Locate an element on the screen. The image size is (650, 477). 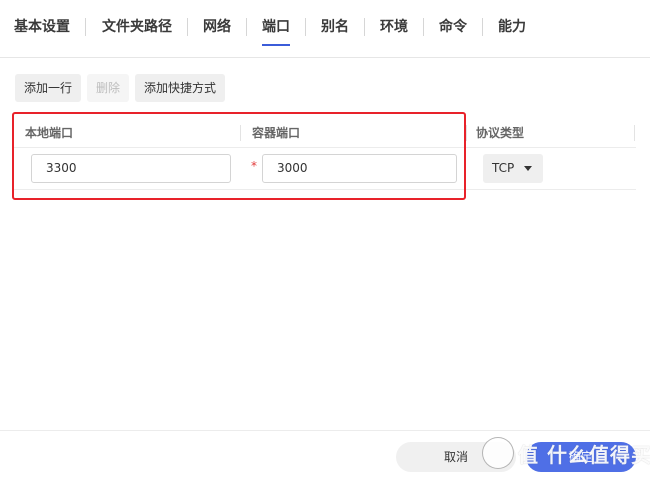
tab-capability: 能力 is located at coordinates (512, 27).